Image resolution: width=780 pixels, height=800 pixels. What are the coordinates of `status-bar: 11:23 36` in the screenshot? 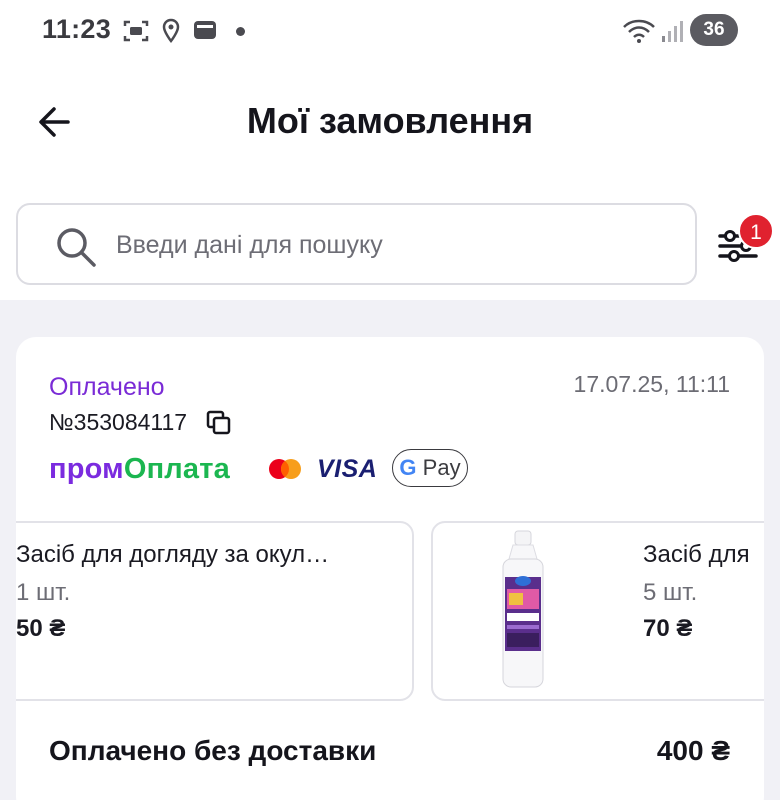 It's located at (390, 31).